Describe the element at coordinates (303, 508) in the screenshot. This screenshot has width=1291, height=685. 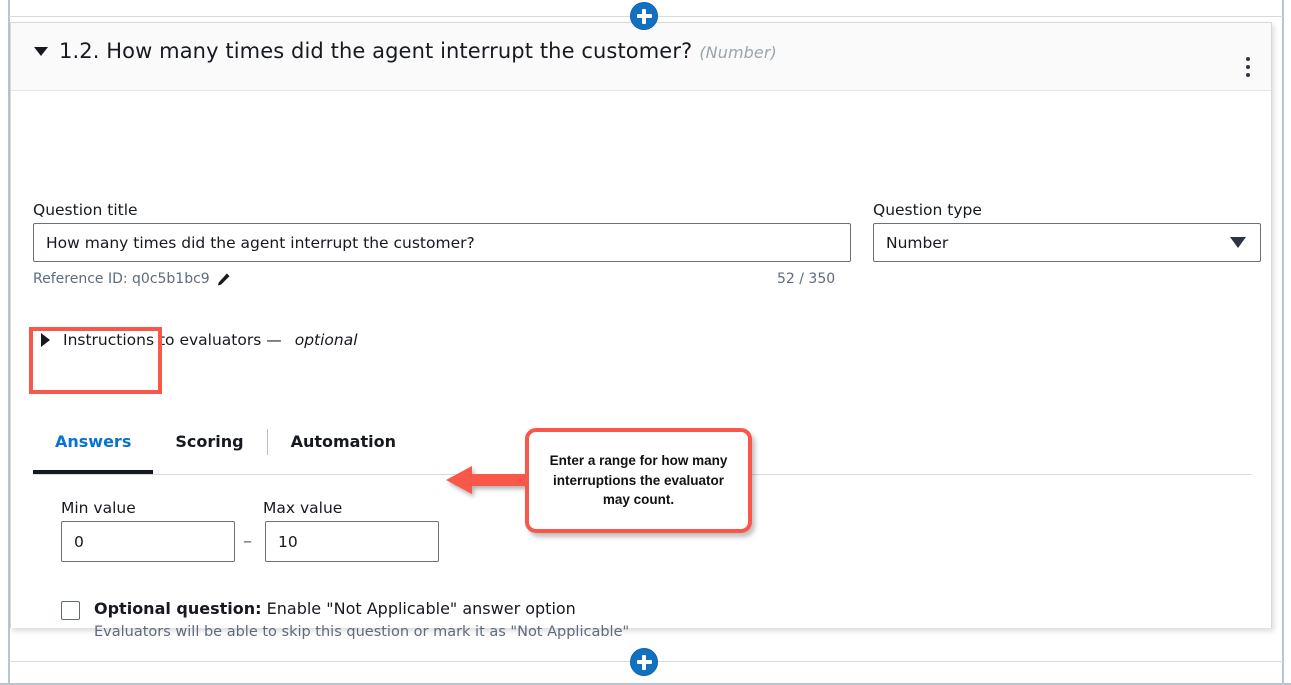
I see `max-value-label: Max value` at that location.